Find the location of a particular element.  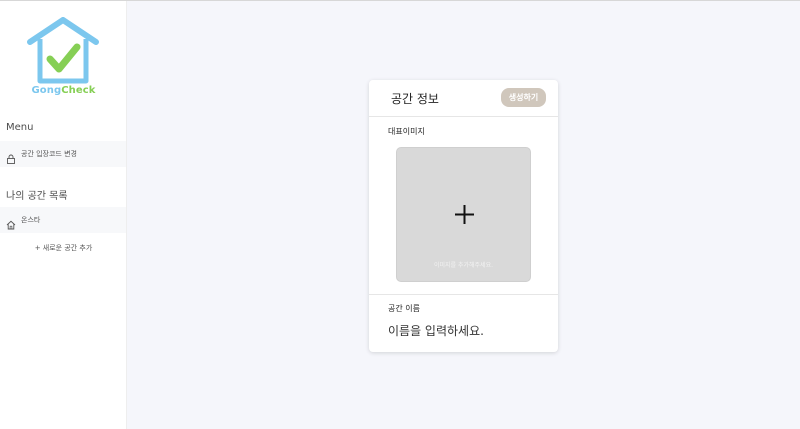

divider is located at coordinates (463, 294).